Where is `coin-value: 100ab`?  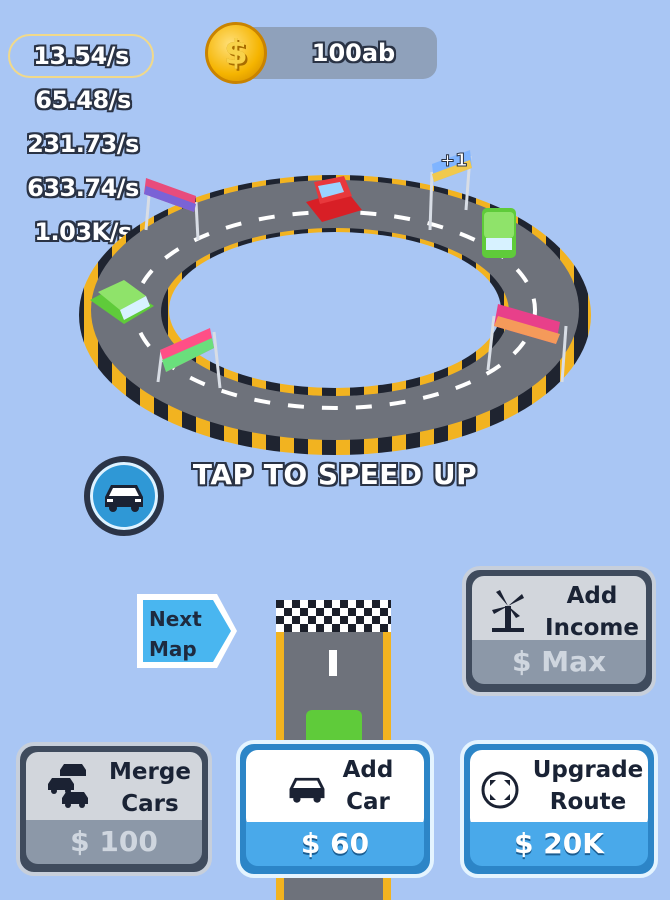 coin-value: 100ab is located at coordinates (353, 53).